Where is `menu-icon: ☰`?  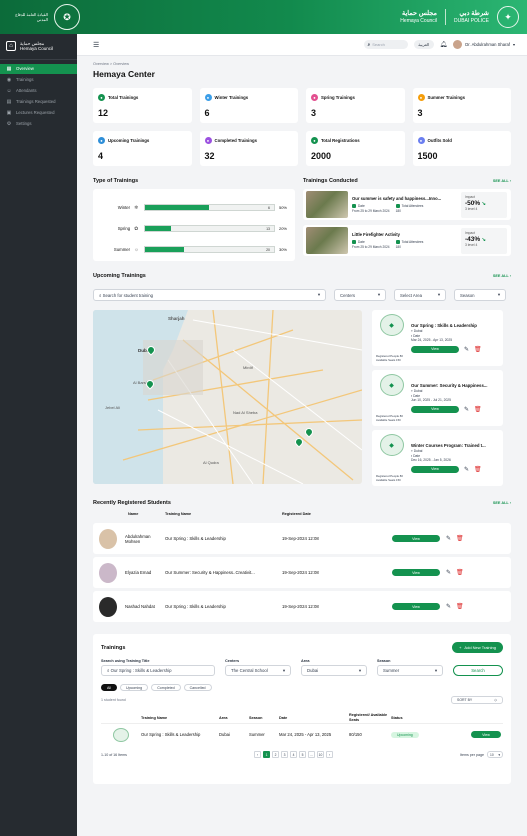
menu-icon: ☰ is located at coordinates (96, 45).